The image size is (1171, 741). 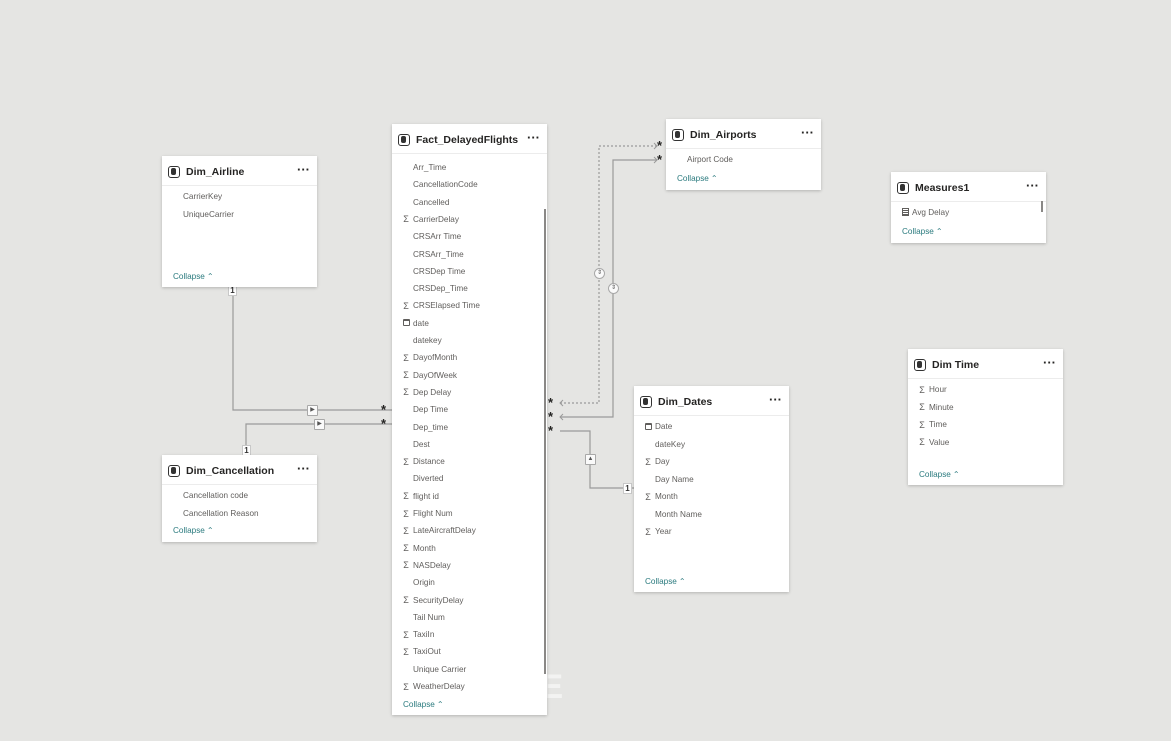 I want to click on table-header: Dim_Dates ···, so click(x=711, y=402).